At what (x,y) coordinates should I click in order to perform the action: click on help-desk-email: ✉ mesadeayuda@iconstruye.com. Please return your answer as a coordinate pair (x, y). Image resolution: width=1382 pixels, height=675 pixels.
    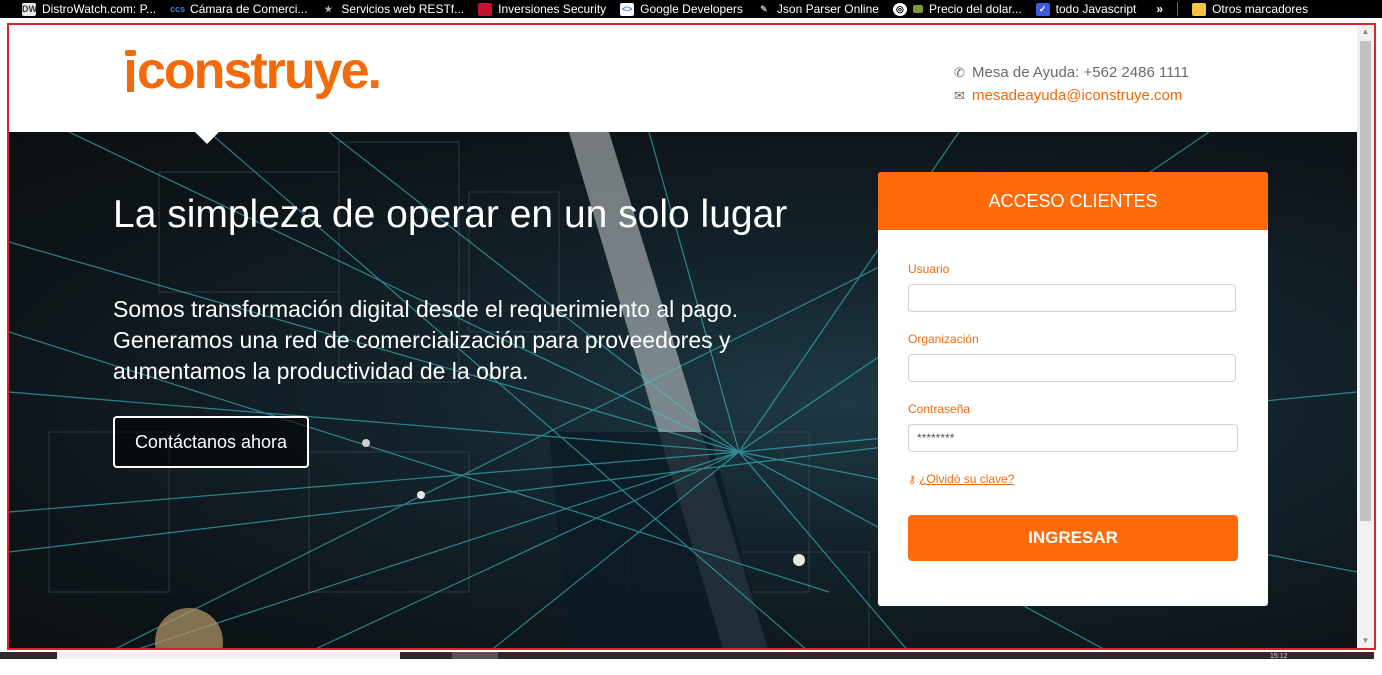
    Looking at the image, I should click on (1071, 95).